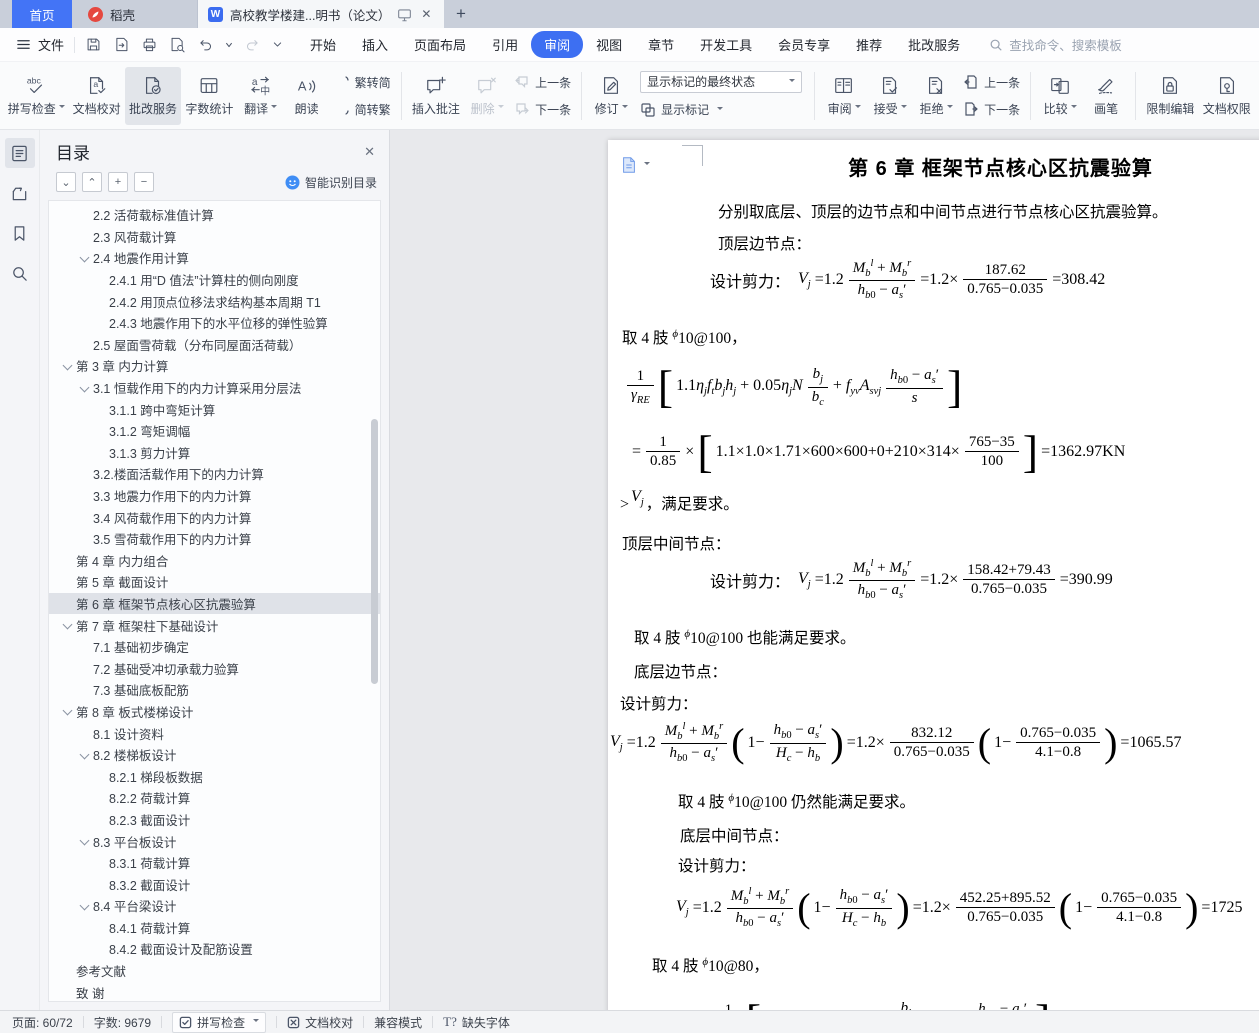 The height and width of the screenshot is (1033, 1259). I want to click on word-count-button: 字数统计, so click(209, 96).